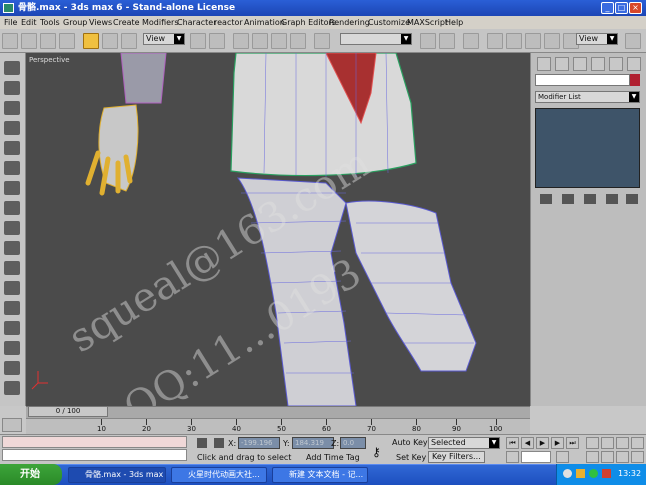 This screenshot has height=485, width=646. Describe the element at coordinates (598, 64) in the screenshot. I see `motion-tab-icon` at that location.